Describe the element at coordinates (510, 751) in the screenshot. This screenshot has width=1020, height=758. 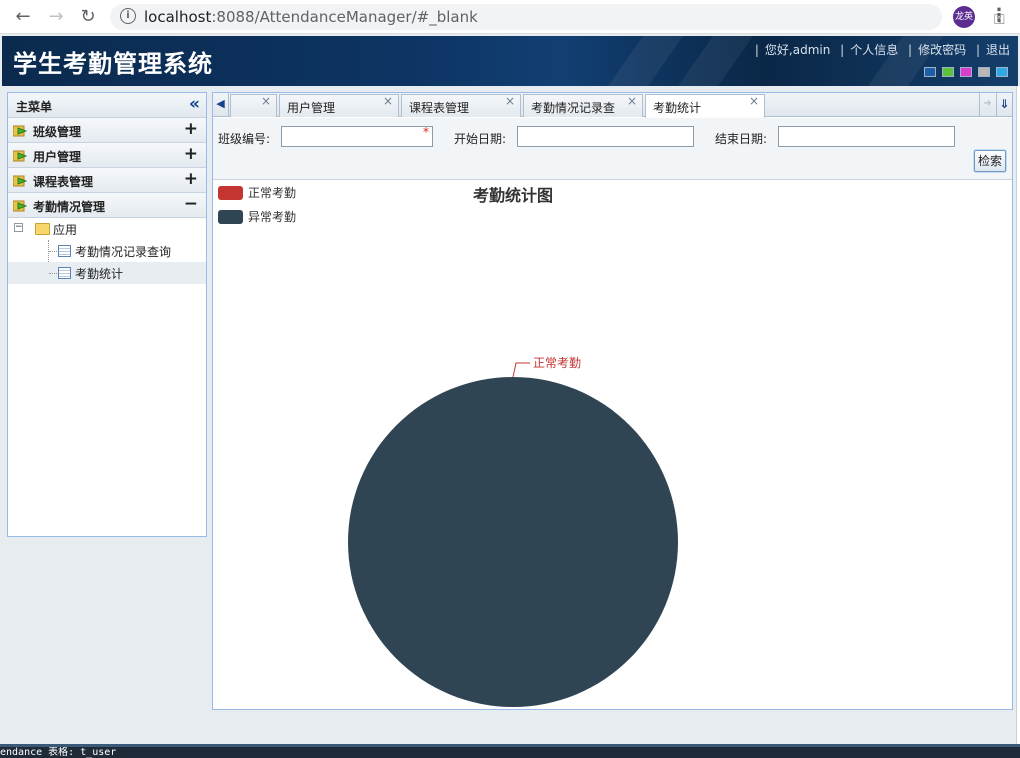
I see `status-bar: endance 表格: t_user` at that location.